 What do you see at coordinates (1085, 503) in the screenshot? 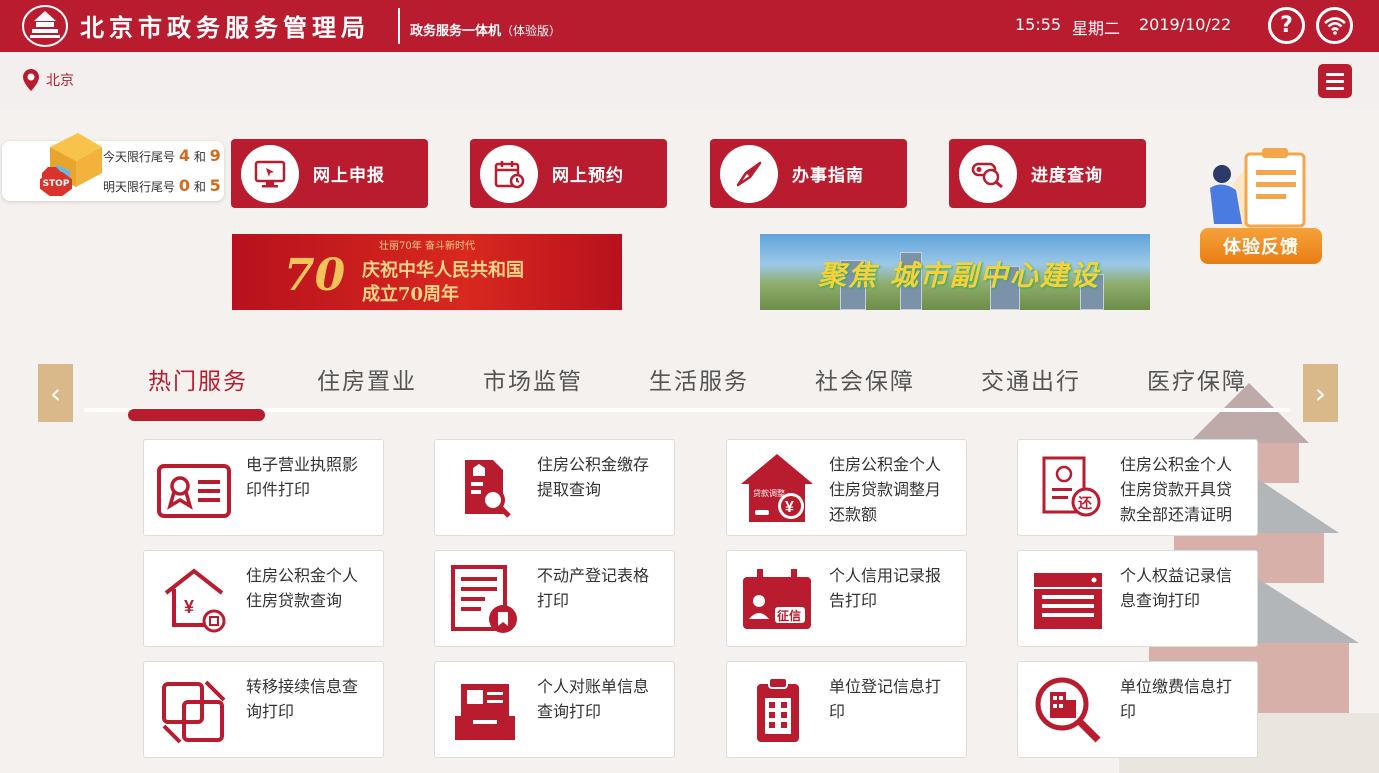
I see `repay-text: 还` at bounding box center [1085, 503].